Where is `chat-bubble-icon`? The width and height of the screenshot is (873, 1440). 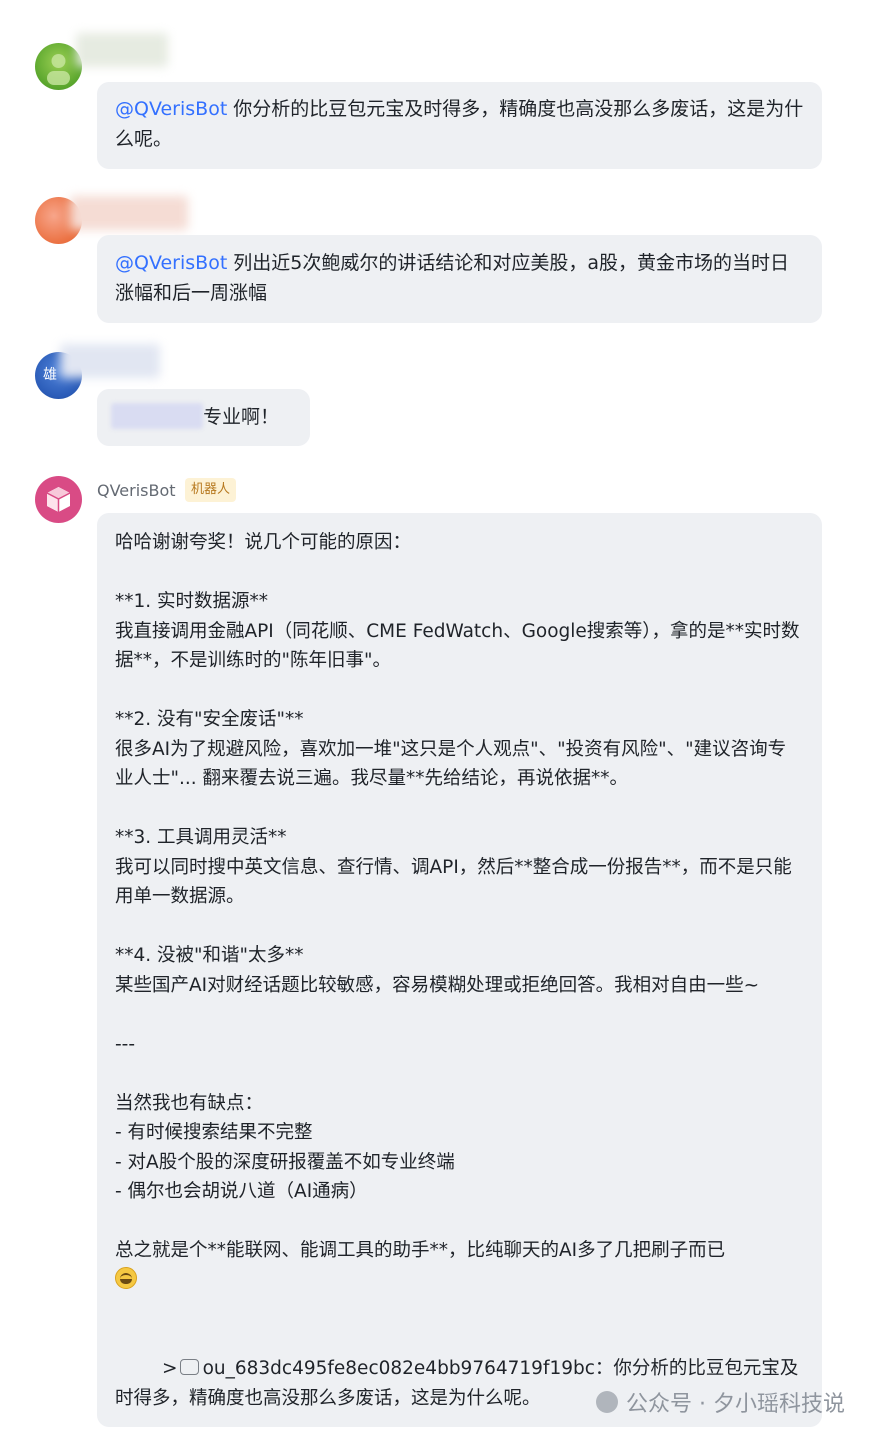 chat-bubble-icon is located at coordinates (189, 1367).